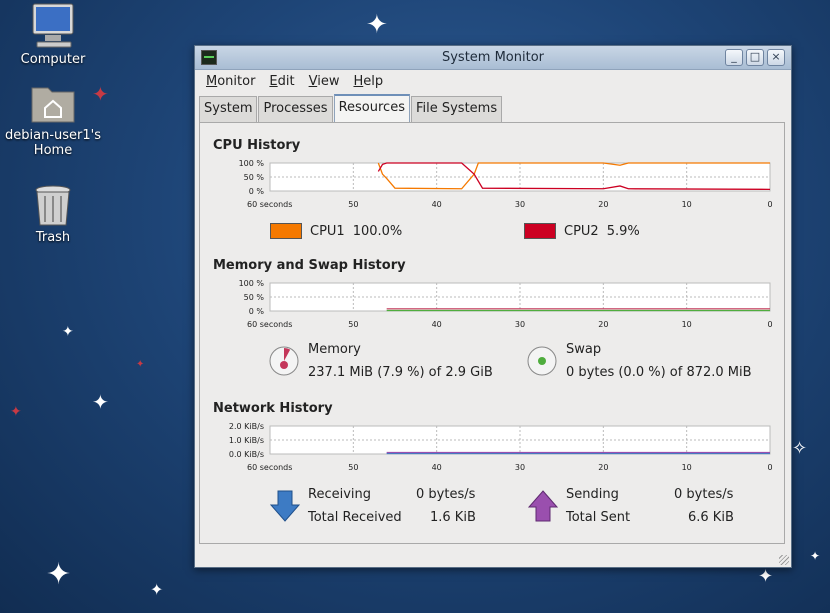 This screenshot has width=830, height=613. I want to click on window-titlebar: System Monitor _ □ ×, so click(493, 58).